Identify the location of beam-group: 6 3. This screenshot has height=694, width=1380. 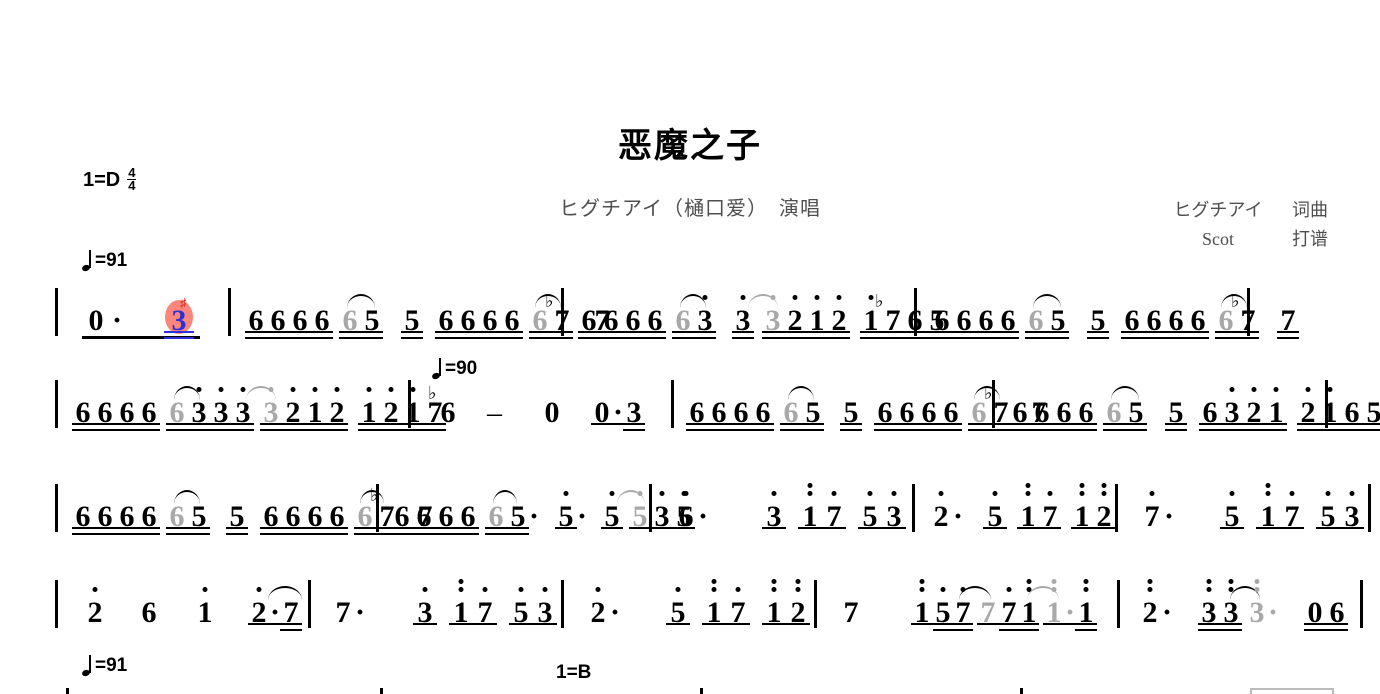
(694, 312).